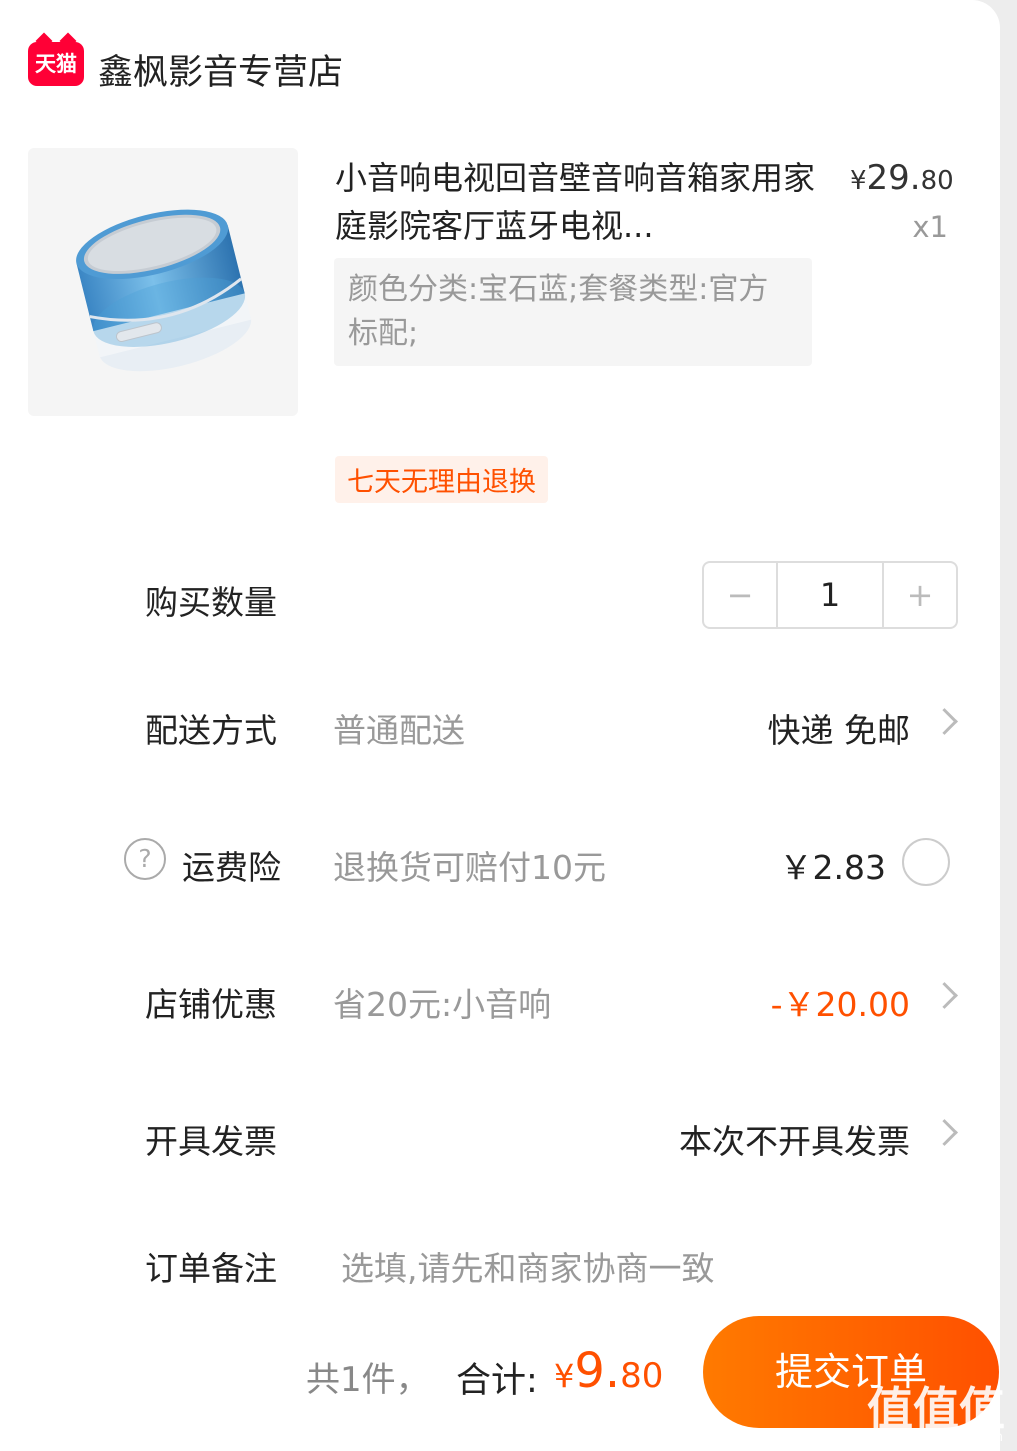  Describe the element at coordinates (944, 1132) in the screenshot. I see `invoice-chevron-right-icon` at that location.